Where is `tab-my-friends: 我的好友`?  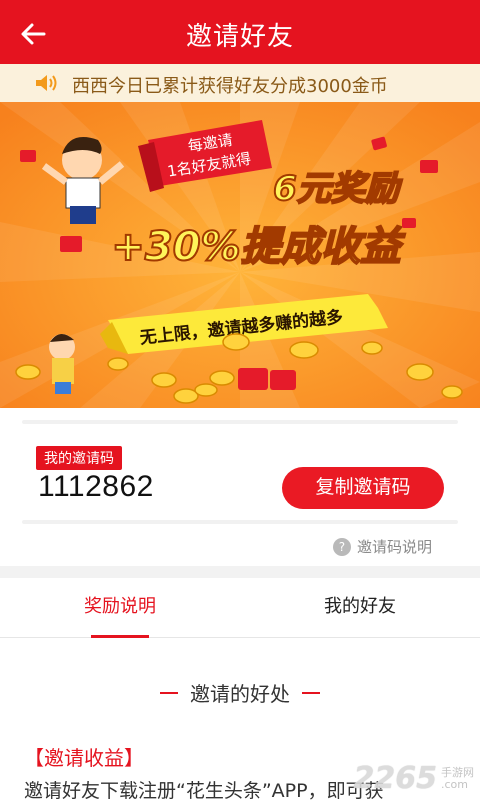
tab-my-friends: 我的好友 is located at coordinates (360, 607).